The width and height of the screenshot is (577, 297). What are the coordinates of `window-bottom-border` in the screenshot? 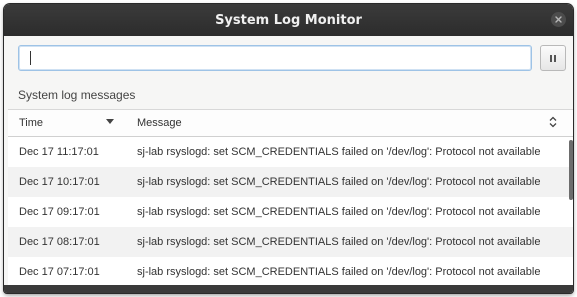 It's located at (288, 289).